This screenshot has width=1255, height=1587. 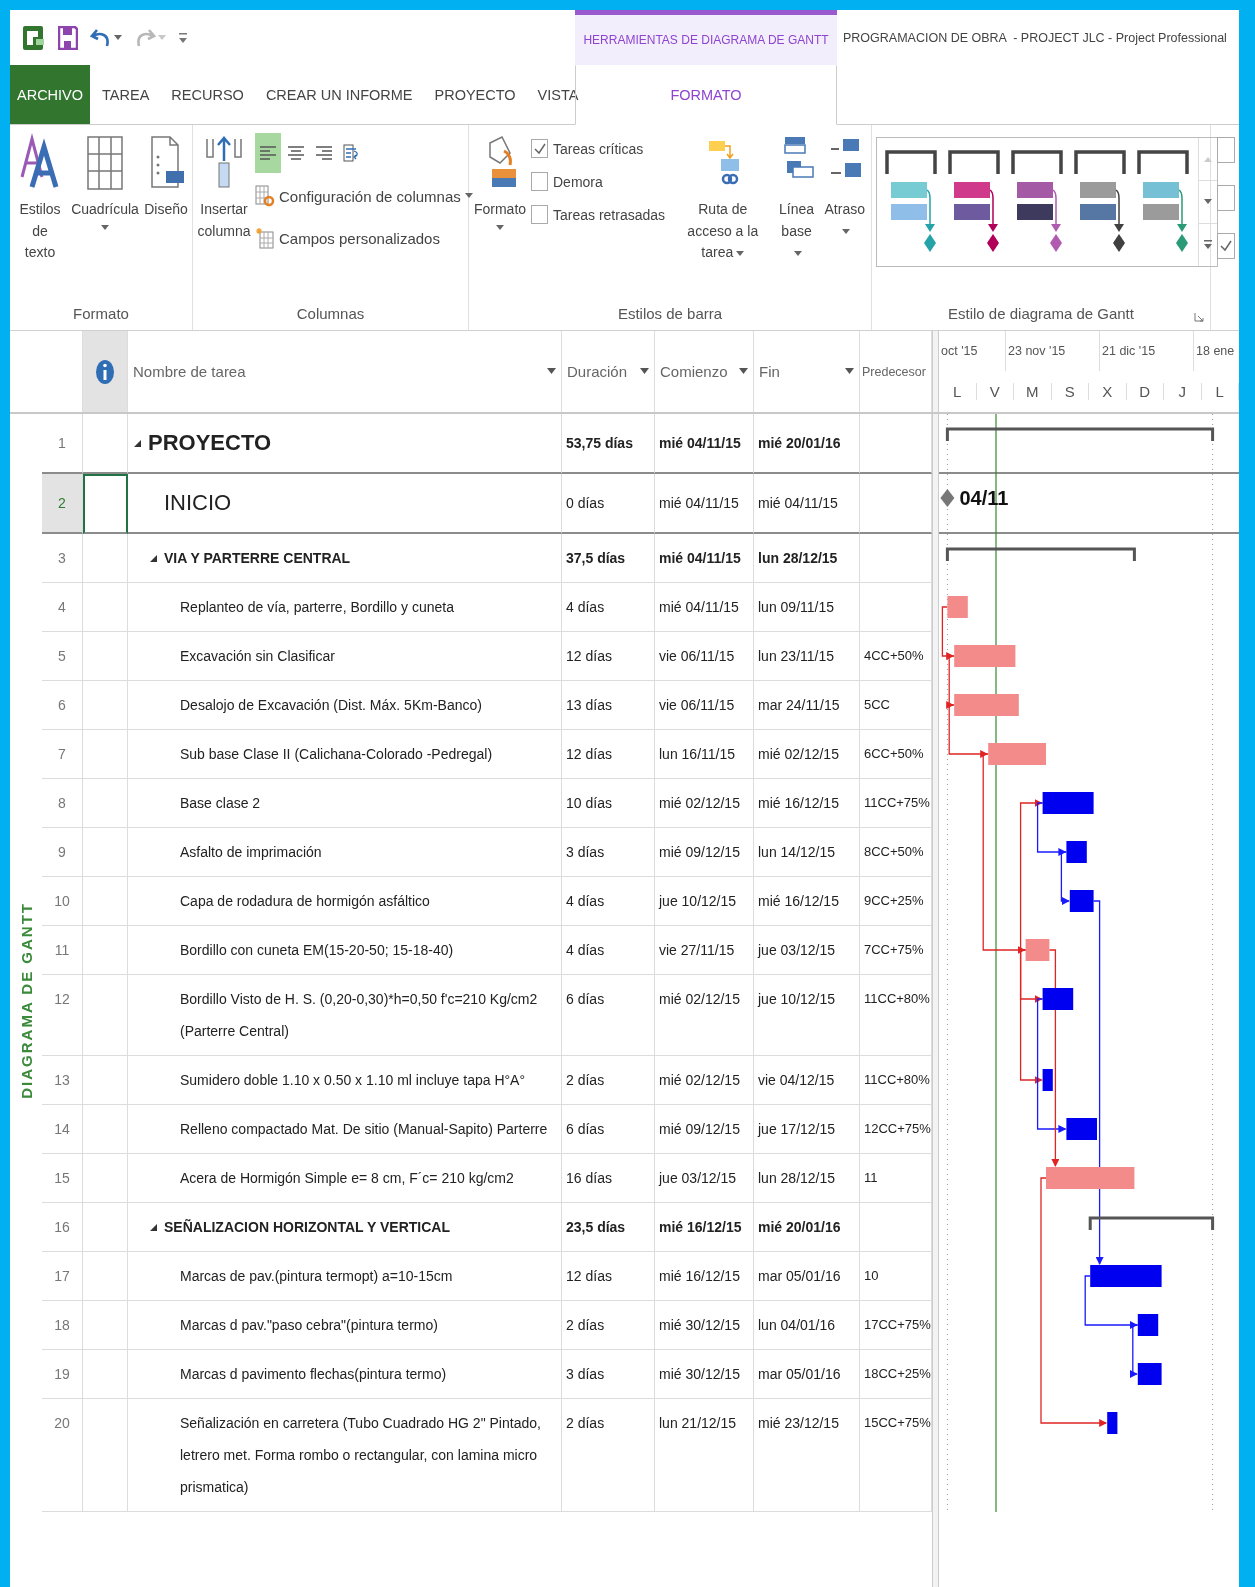 I want to click on task-name: Sub base Clase II (Calichana-Colorado -Pedregal), so click(x=336, y=754).